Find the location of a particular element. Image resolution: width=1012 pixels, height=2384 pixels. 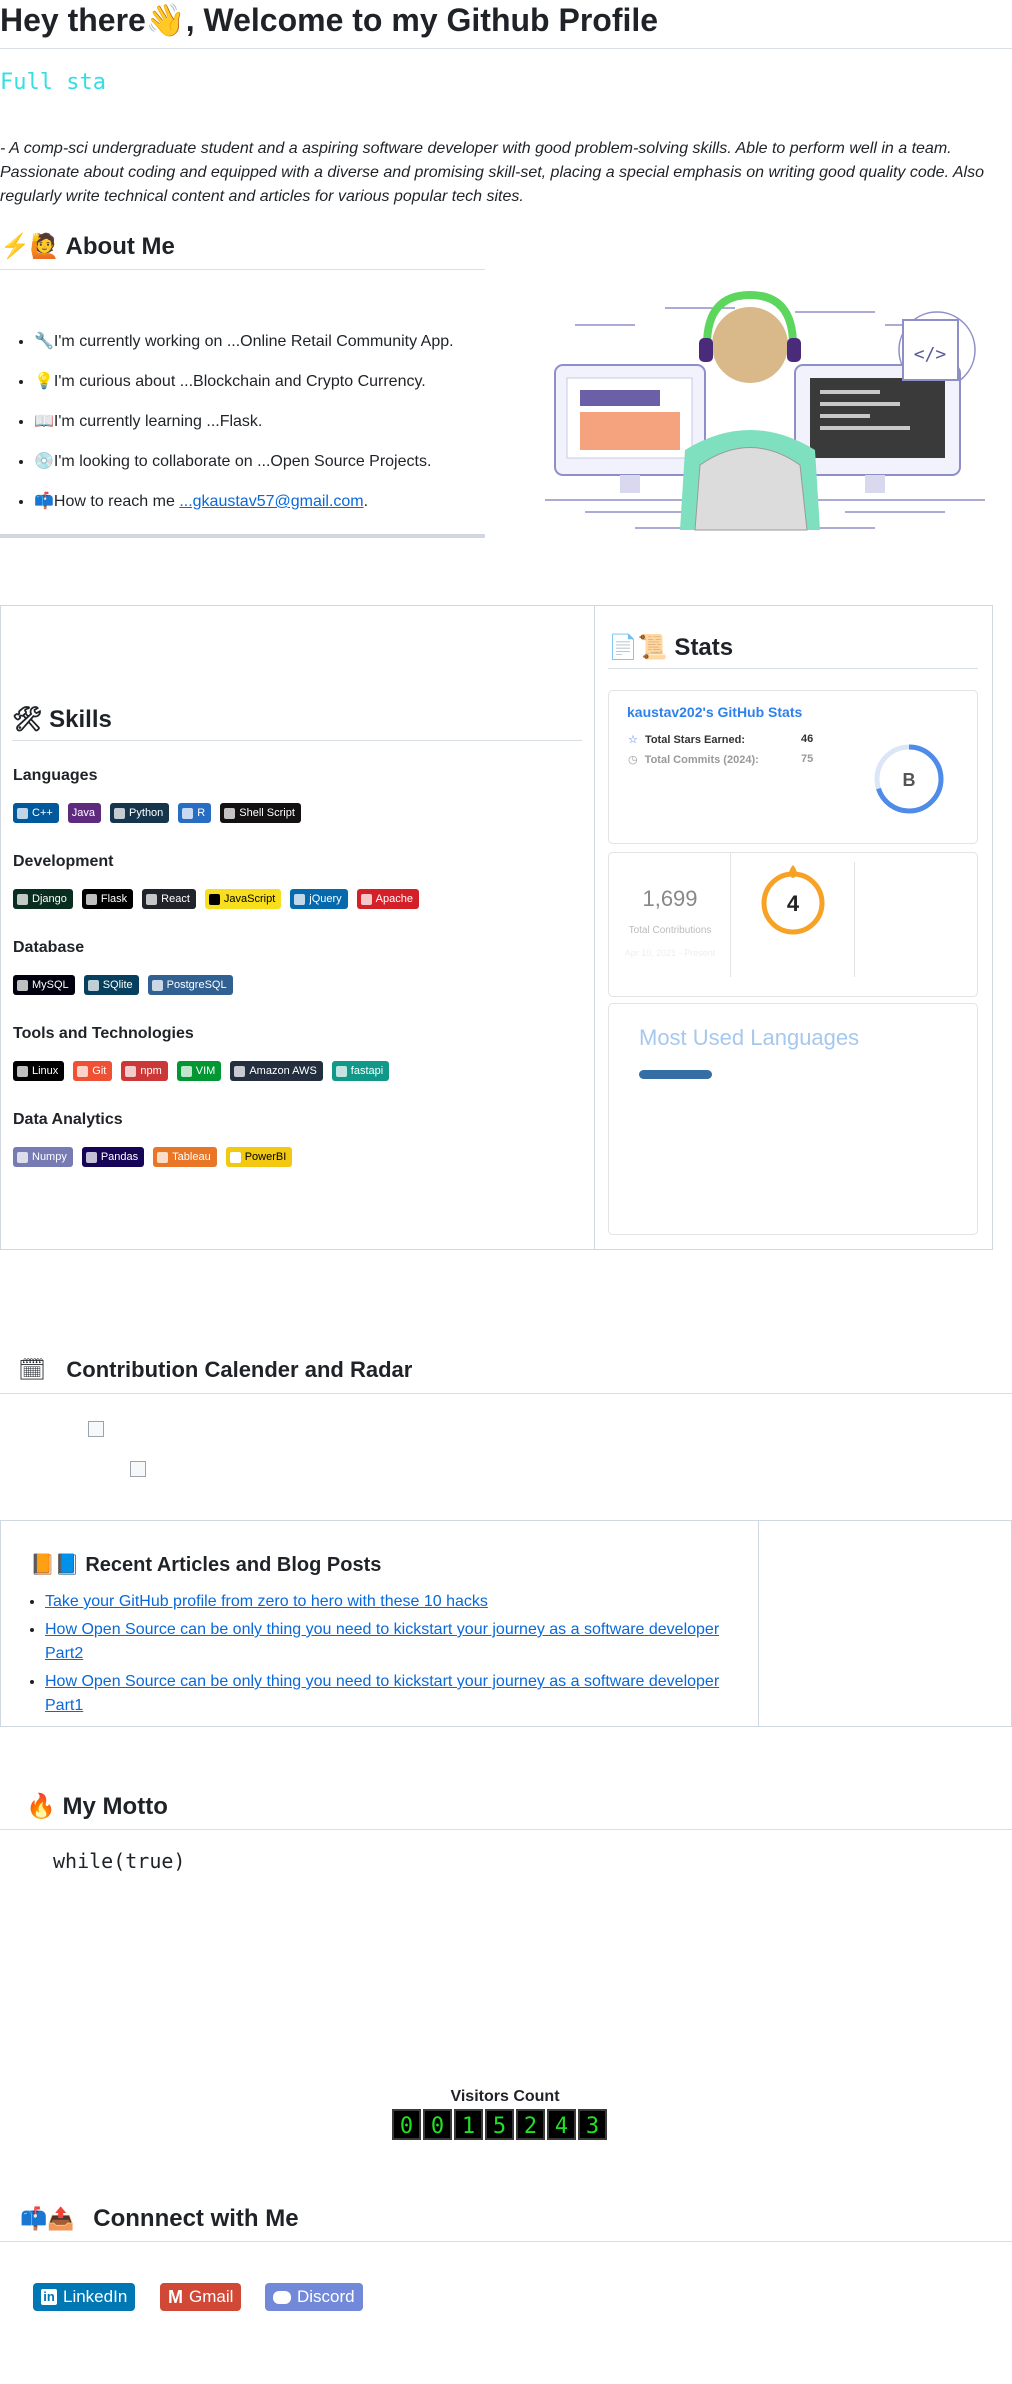

stats-row-commits: ◷ Total Commits (2024): 75 is located at coordinates (721, 759).